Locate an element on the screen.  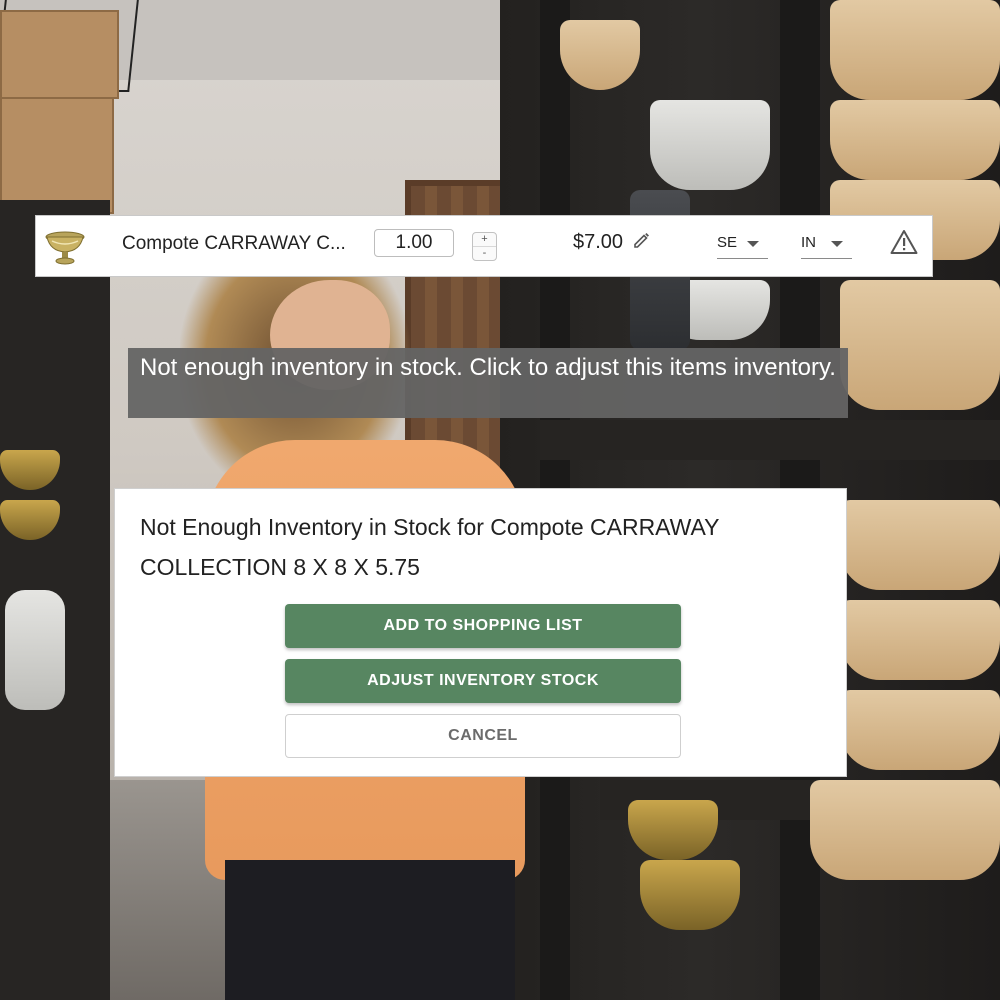
compote-thumbnail is located at coordinates (65, 246).